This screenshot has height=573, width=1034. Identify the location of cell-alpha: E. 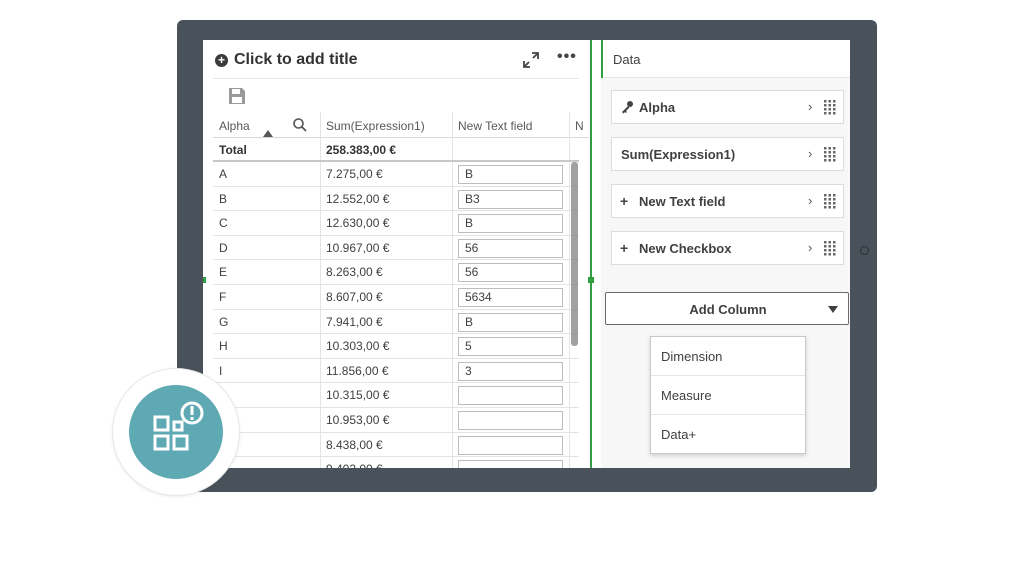
(223, 272).